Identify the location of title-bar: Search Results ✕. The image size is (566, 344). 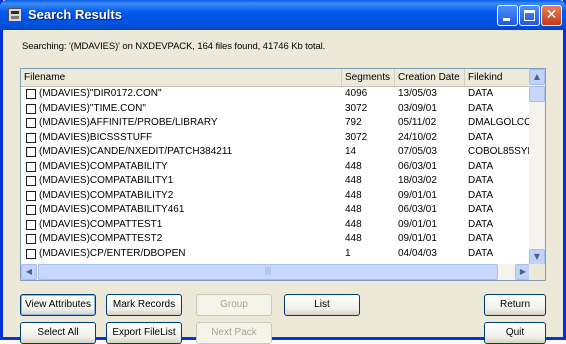
(283, 15).